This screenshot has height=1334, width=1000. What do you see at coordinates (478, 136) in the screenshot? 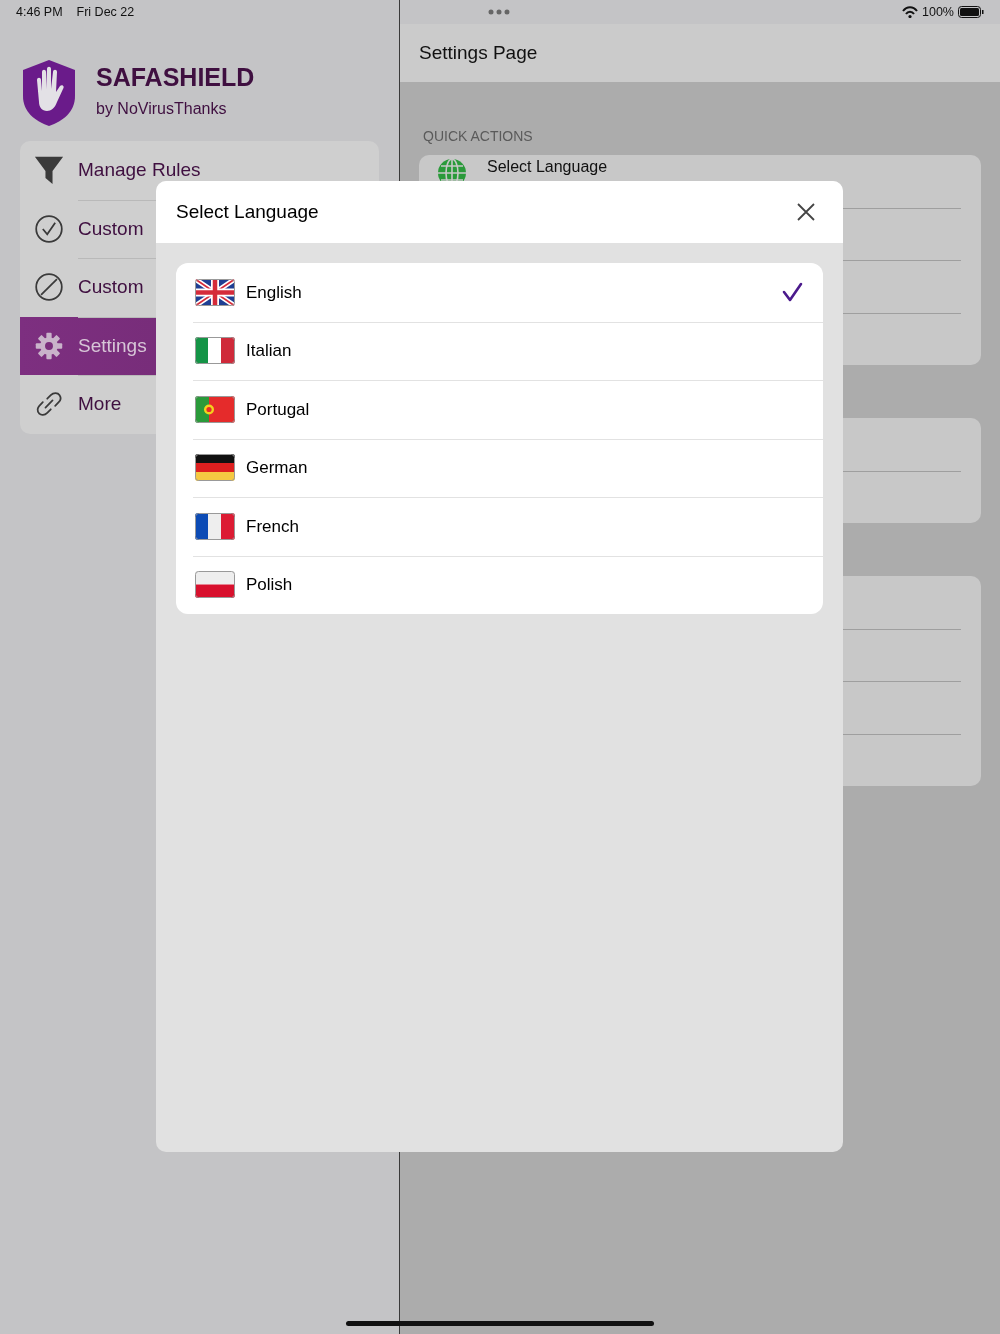
I see `section-header: QUICK ACTIONS` at bounding box center [478, 136].